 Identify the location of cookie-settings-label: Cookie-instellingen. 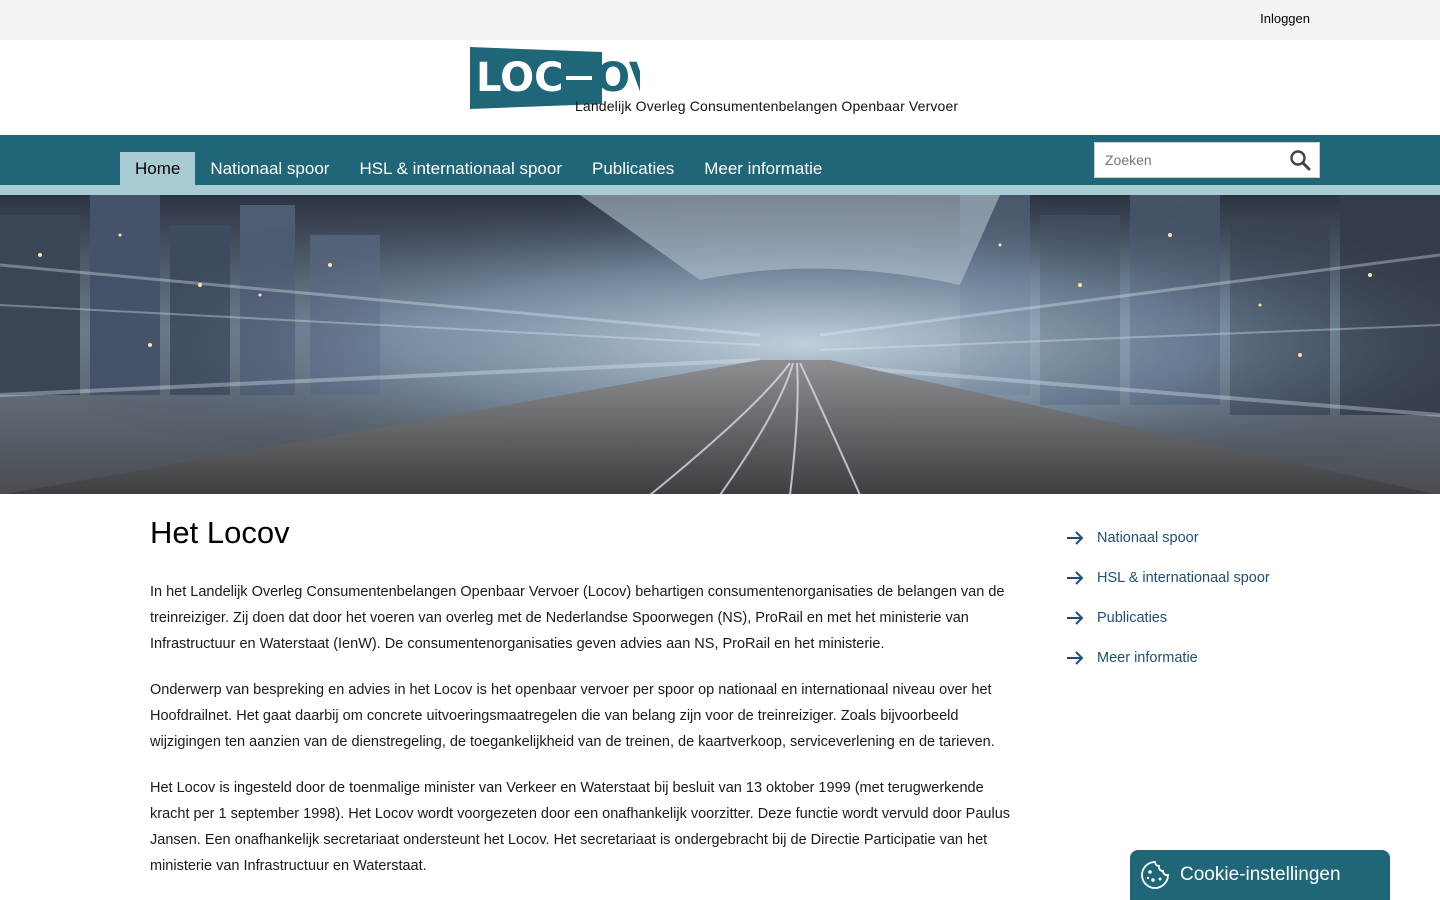
(1260, 874).